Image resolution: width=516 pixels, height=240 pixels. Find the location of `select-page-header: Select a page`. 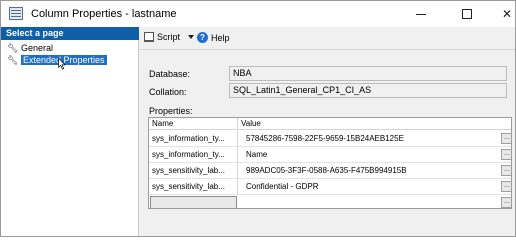

select-page-header: Select a page is located at coordinates (70, 33).